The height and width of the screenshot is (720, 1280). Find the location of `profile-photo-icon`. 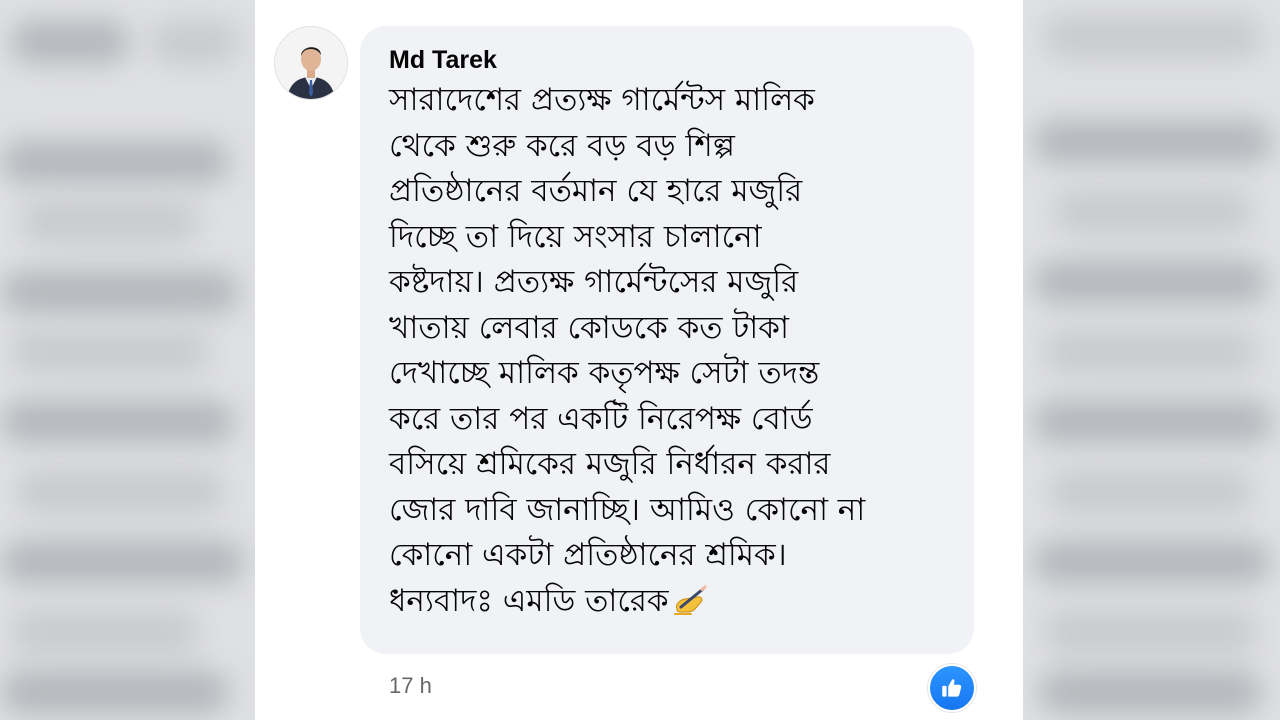

profile-photo-icon is located at coordinates (311, 63).